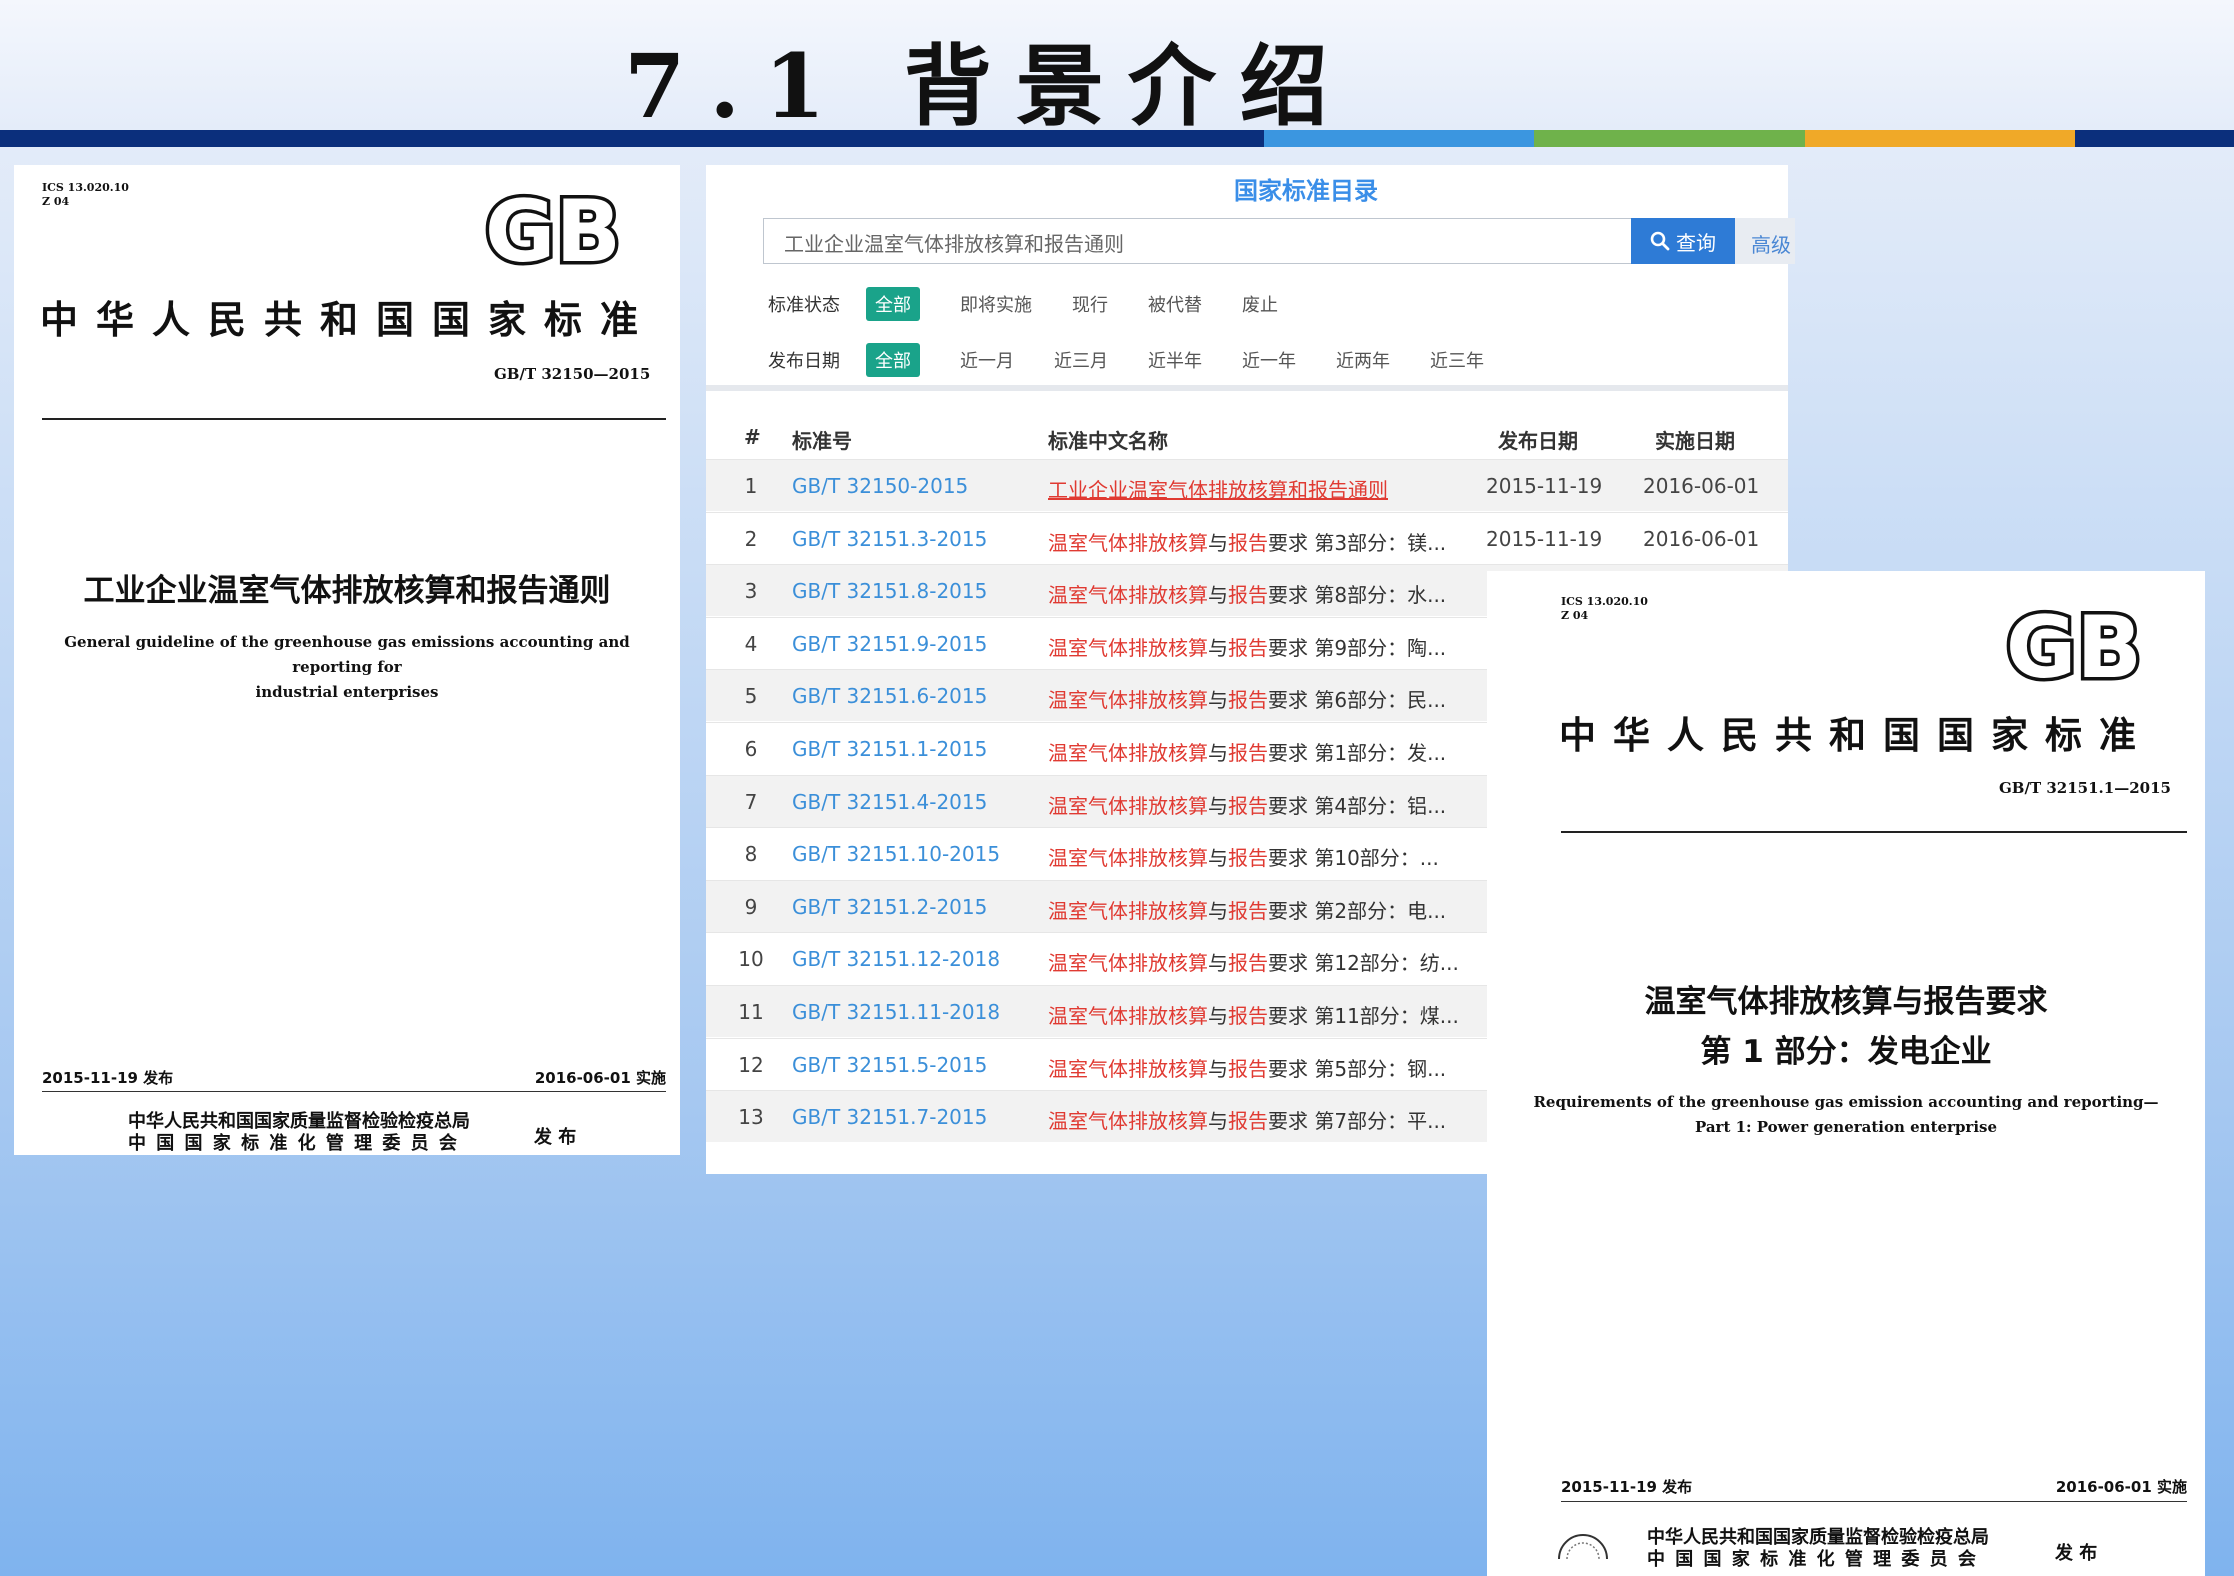  Describe the element at coordinates (751, 1012) in the screenshot. I see `row-number: 11` at that location.